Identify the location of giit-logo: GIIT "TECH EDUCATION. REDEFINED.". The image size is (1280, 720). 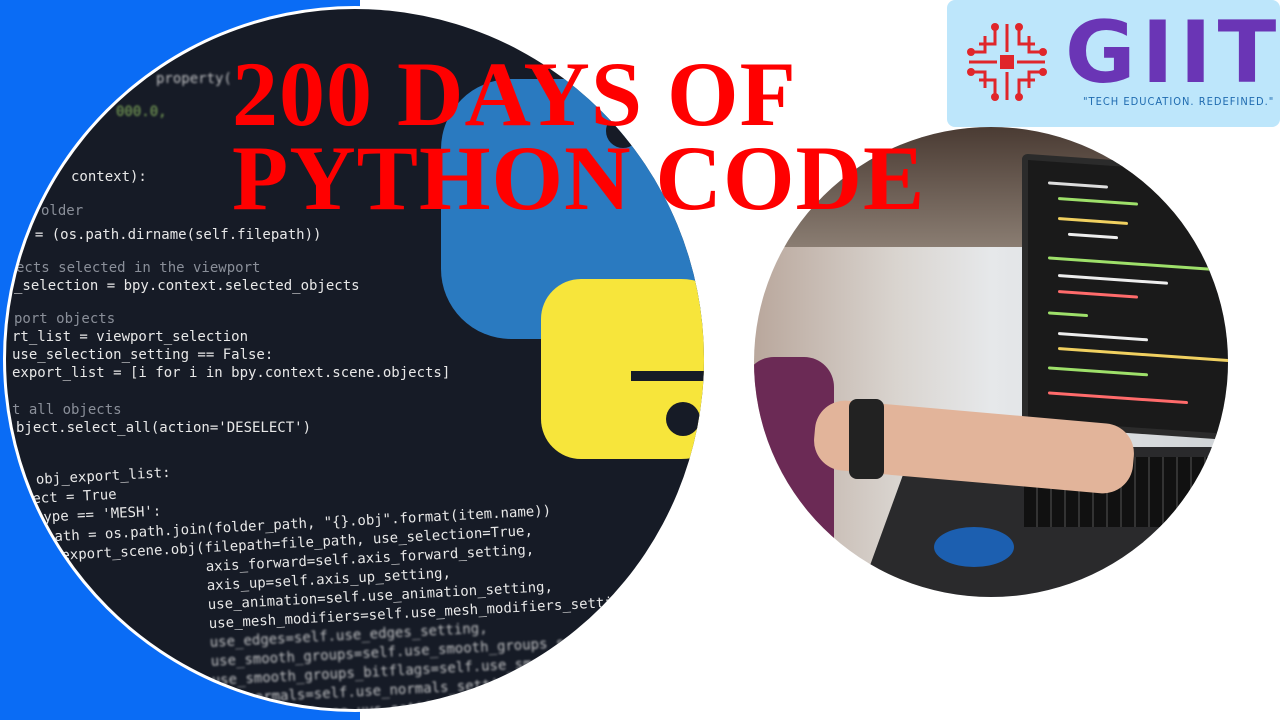
(1113, 63).